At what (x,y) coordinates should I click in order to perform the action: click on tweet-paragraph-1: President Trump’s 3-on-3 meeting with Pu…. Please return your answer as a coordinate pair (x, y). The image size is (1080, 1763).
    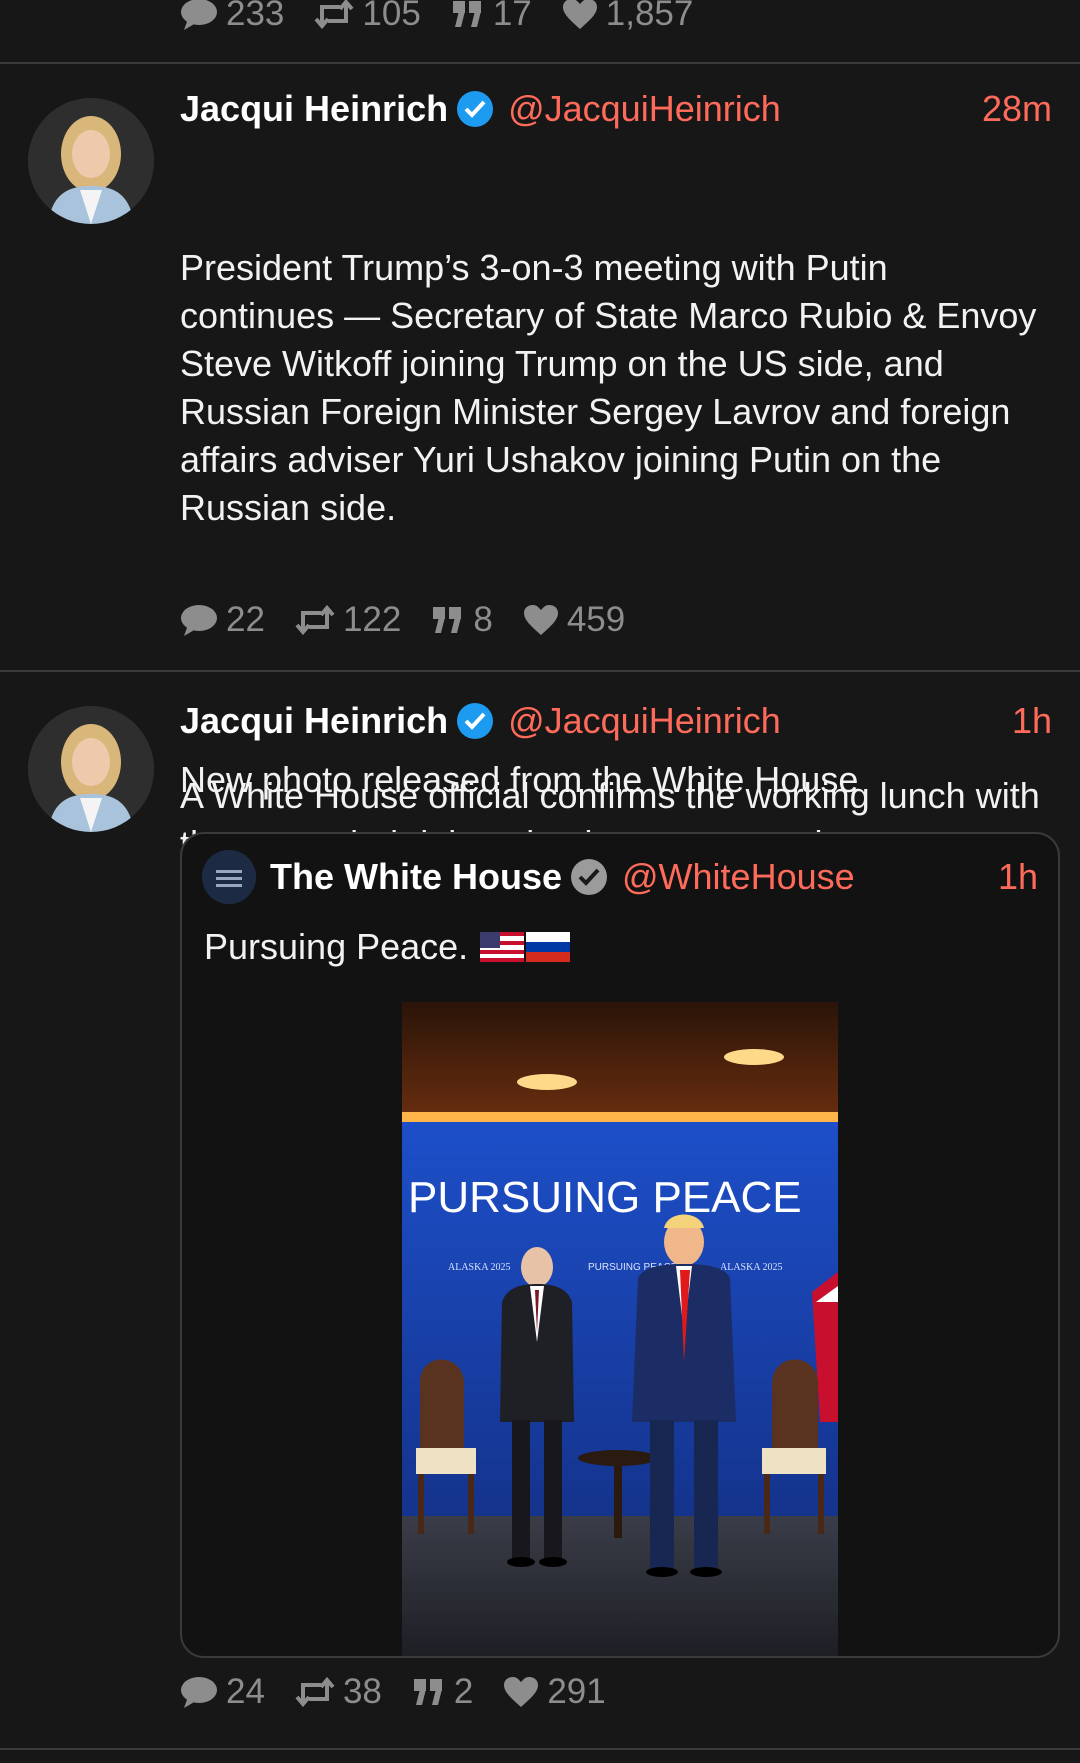
    Looking at the image, I should click on (613, 387).